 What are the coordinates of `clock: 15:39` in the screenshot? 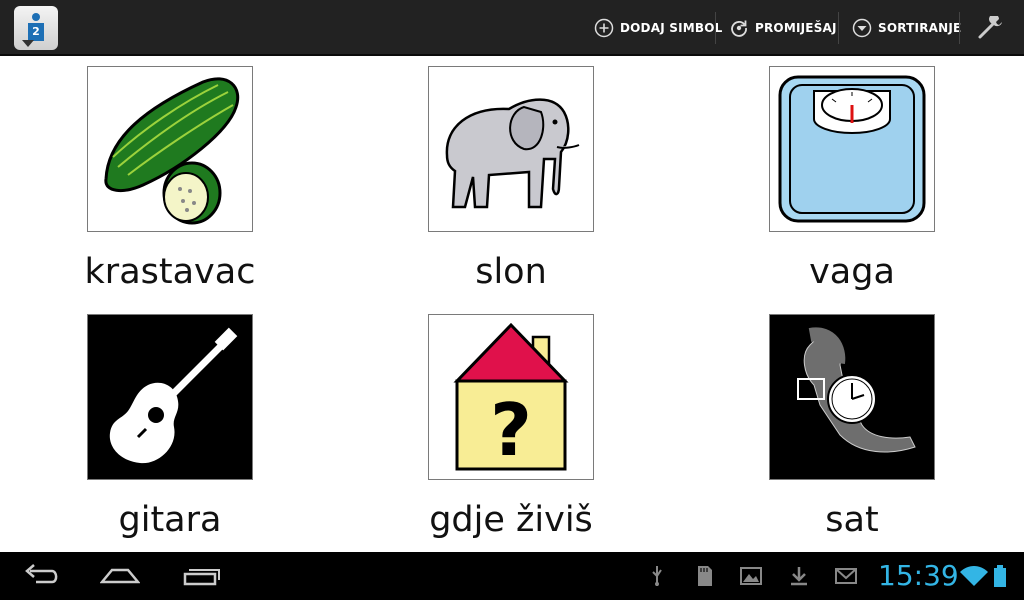 It's located at (918, 575).